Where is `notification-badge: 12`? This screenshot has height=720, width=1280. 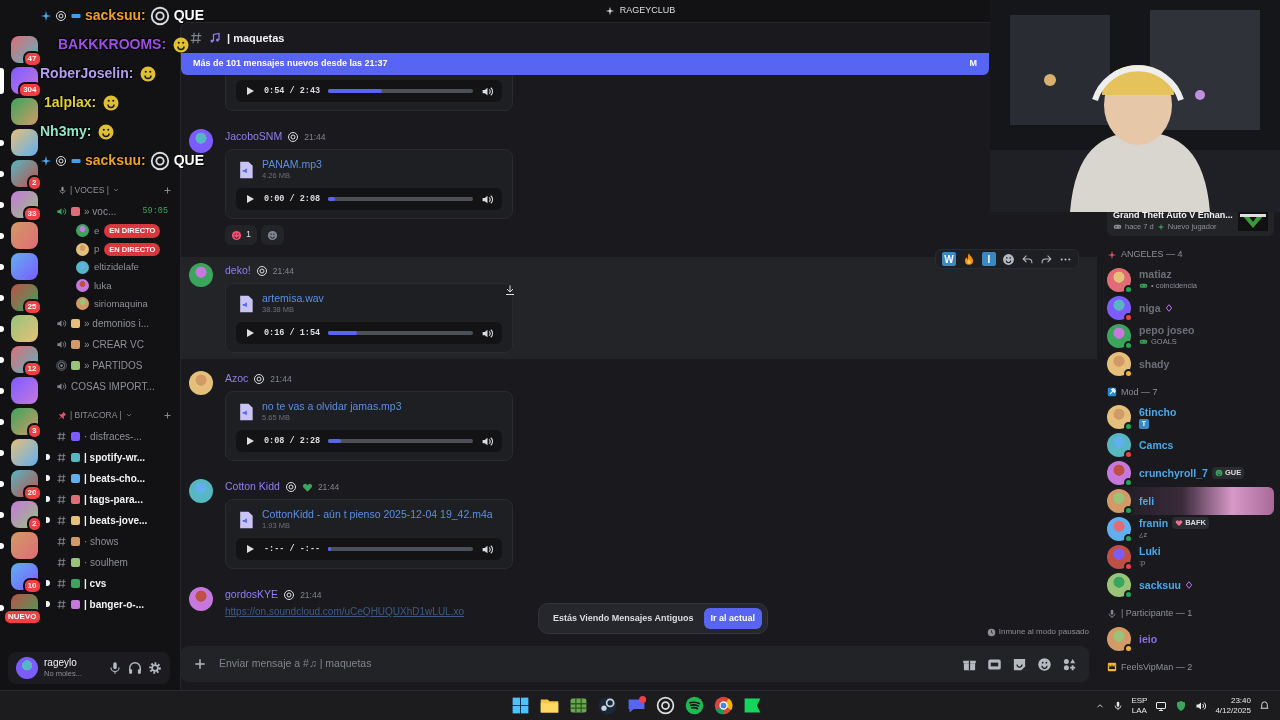
notification-badge: 12 is located at coordinates (32, 369).